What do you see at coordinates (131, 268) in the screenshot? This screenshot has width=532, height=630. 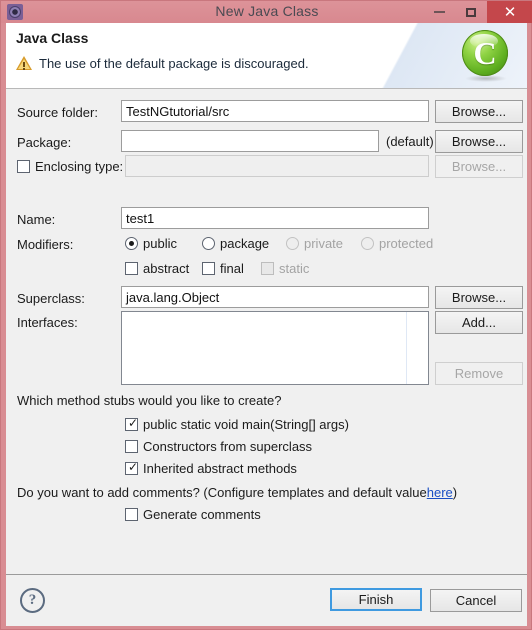 I see `checkbox-abstract` at bounding box center [131, 268].